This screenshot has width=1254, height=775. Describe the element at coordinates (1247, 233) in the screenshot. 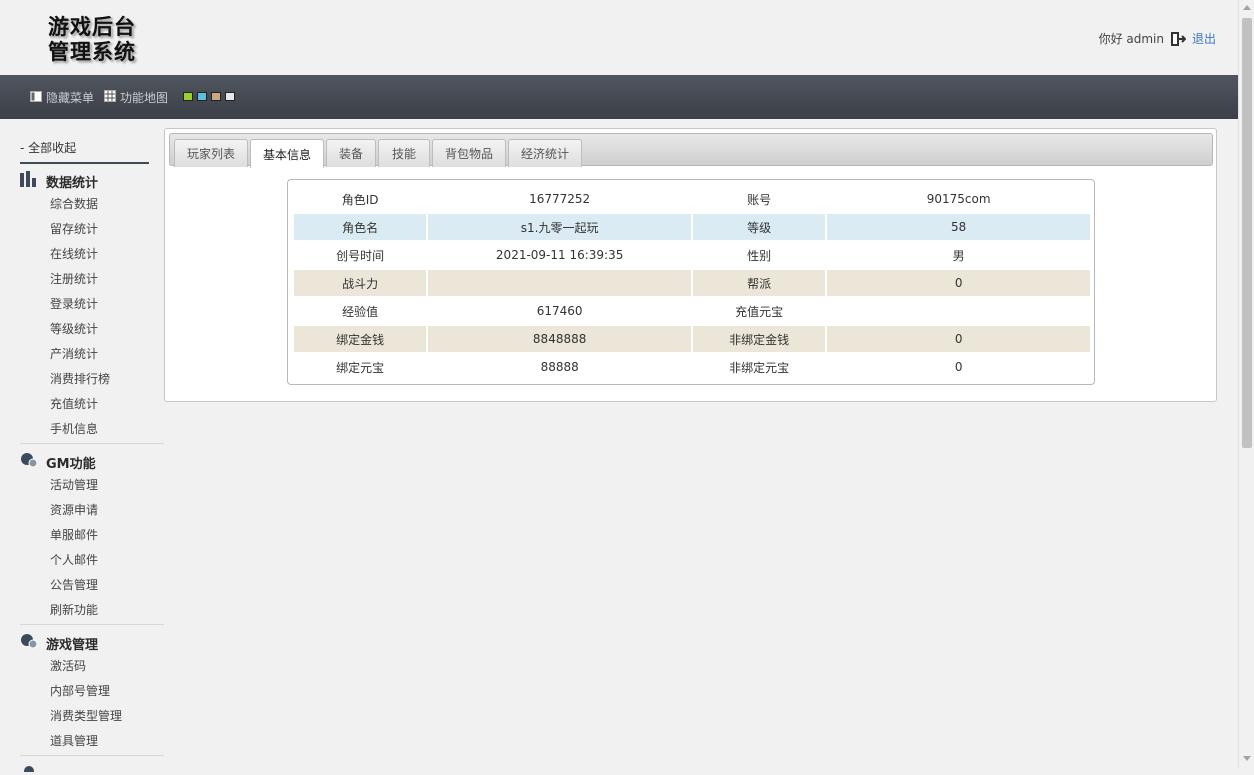

I see `scroll-thumb` at that location.